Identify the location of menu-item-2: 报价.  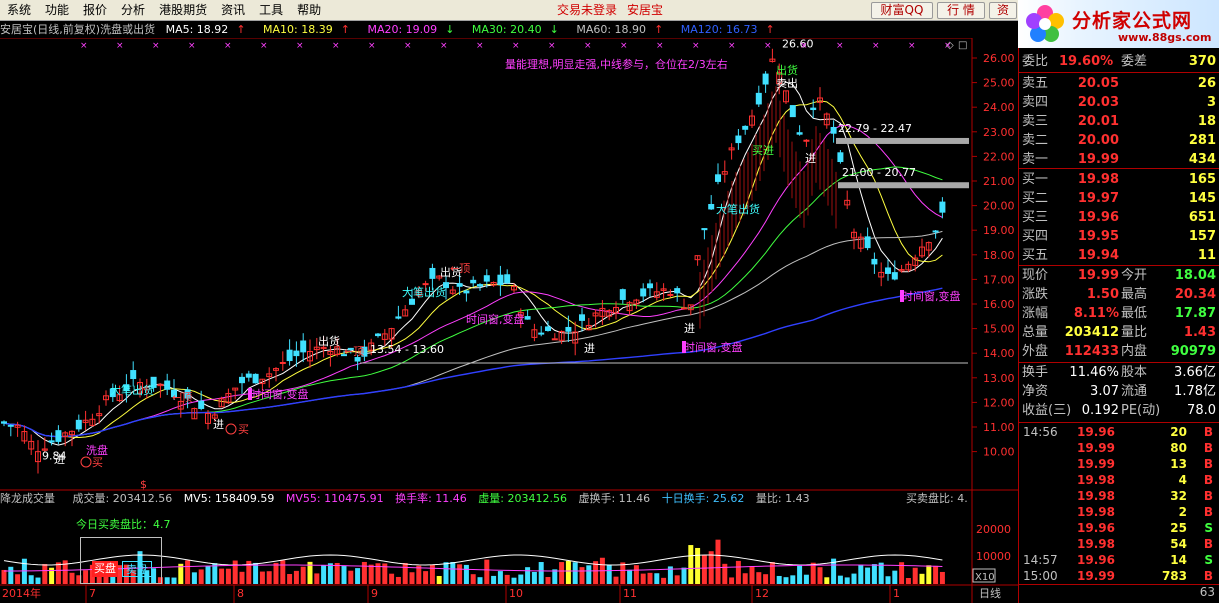
(95, 10).